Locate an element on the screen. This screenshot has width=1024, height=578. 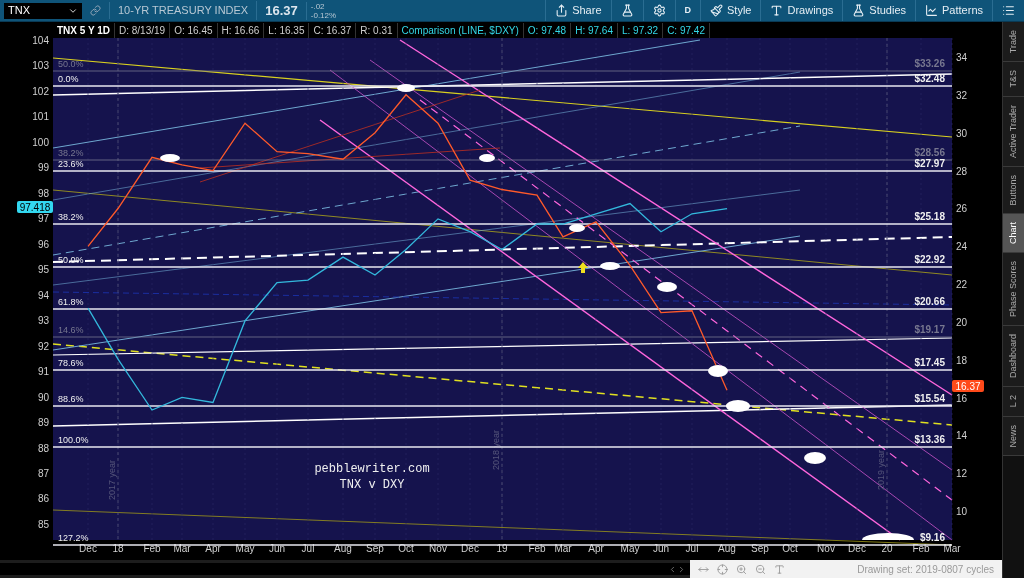
price-level-label: $32.48 is located at coordinates (929, 78).